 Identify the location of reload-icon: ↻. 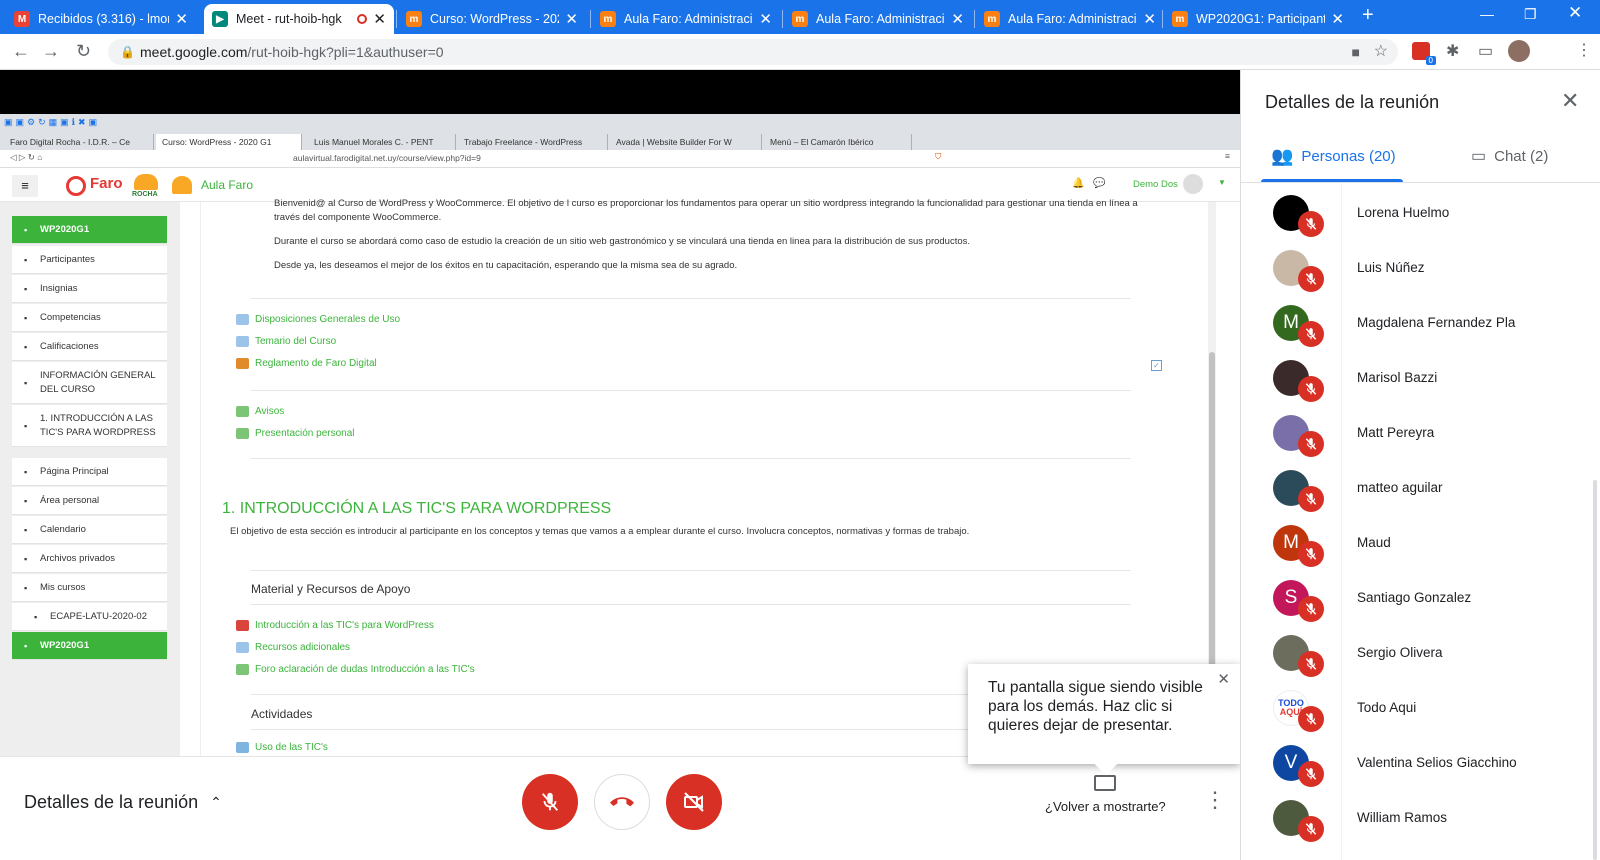
(83, 51).